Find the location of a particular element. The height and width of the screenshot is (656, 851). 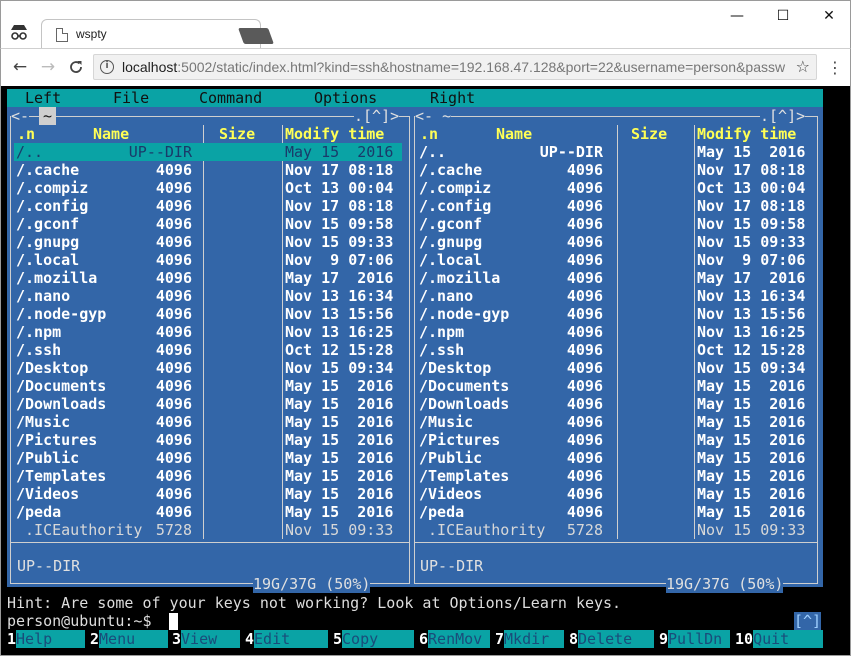

fn-key-edit: 4Edit is located at coordinates (287, 639).